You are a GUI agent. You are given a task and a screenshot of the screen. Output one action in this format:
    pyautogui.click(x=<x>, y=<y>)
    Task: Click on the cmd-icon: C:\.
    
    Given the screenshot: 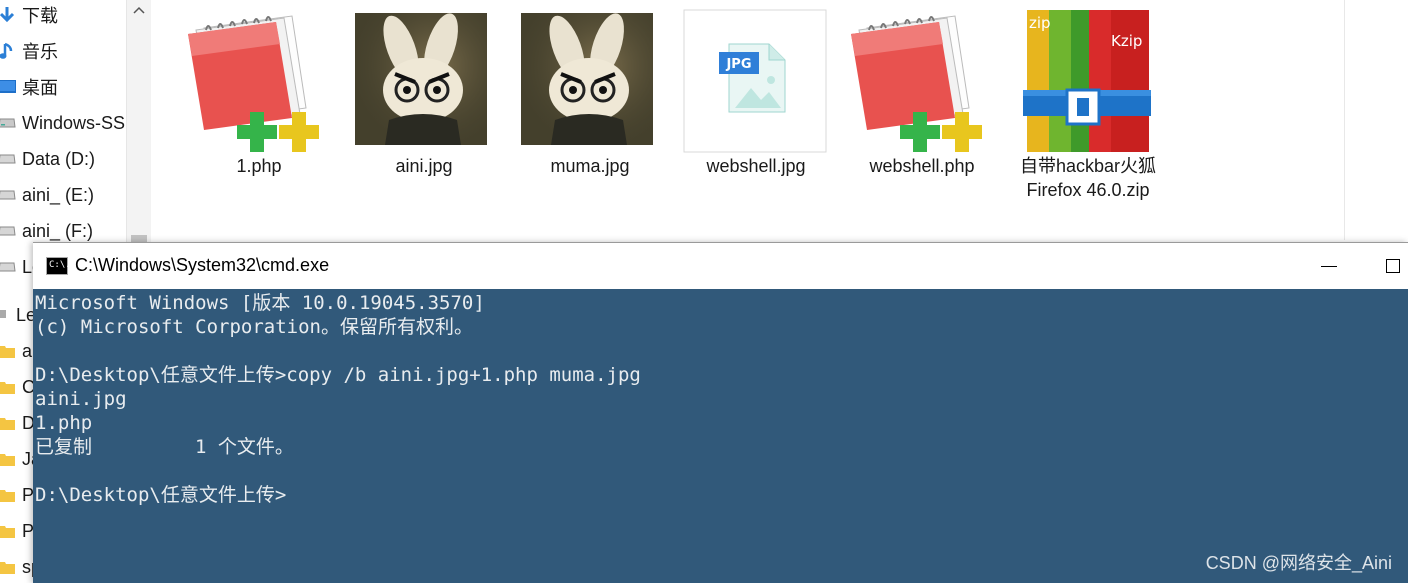 What is the action you would take?
    pyautogui.click(x=58, y=266)
    